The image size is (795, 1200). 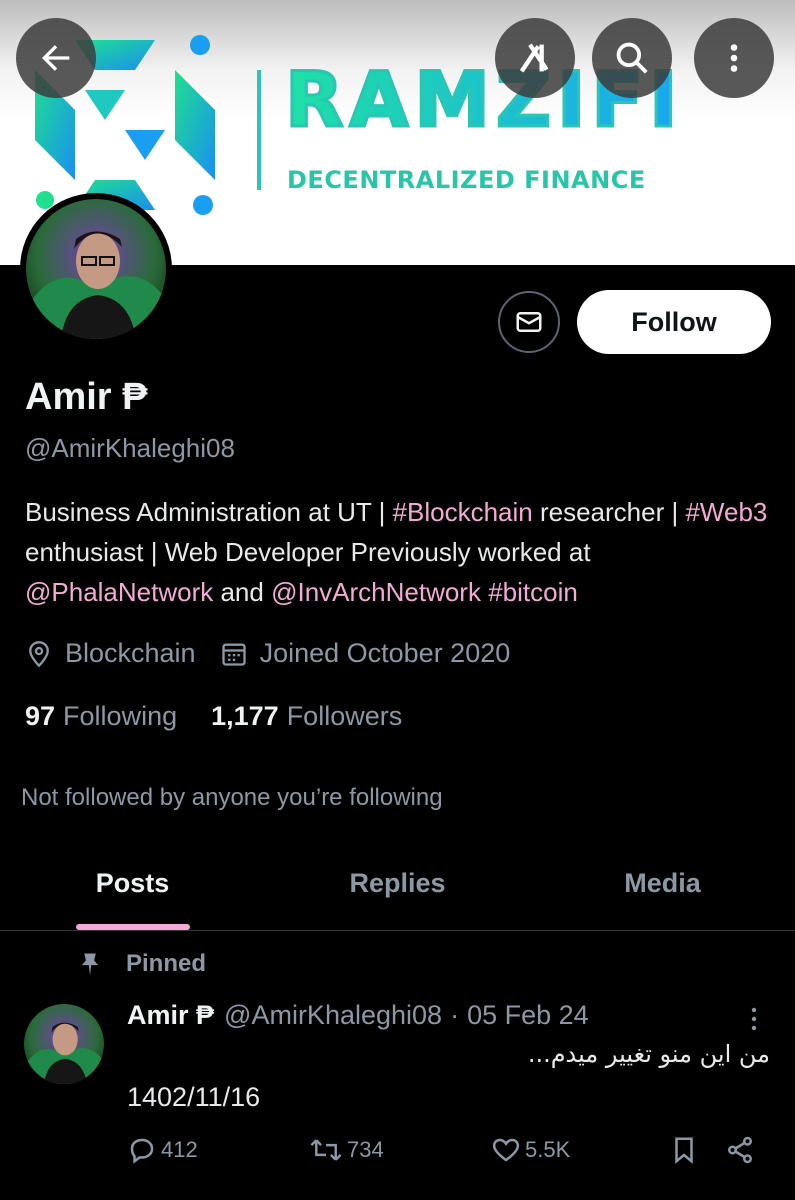 What do you see at coordinates (528, 1015) in the screenshot?
I see `post-date: 05 Feb 24` at bounding box center [528, 1015].